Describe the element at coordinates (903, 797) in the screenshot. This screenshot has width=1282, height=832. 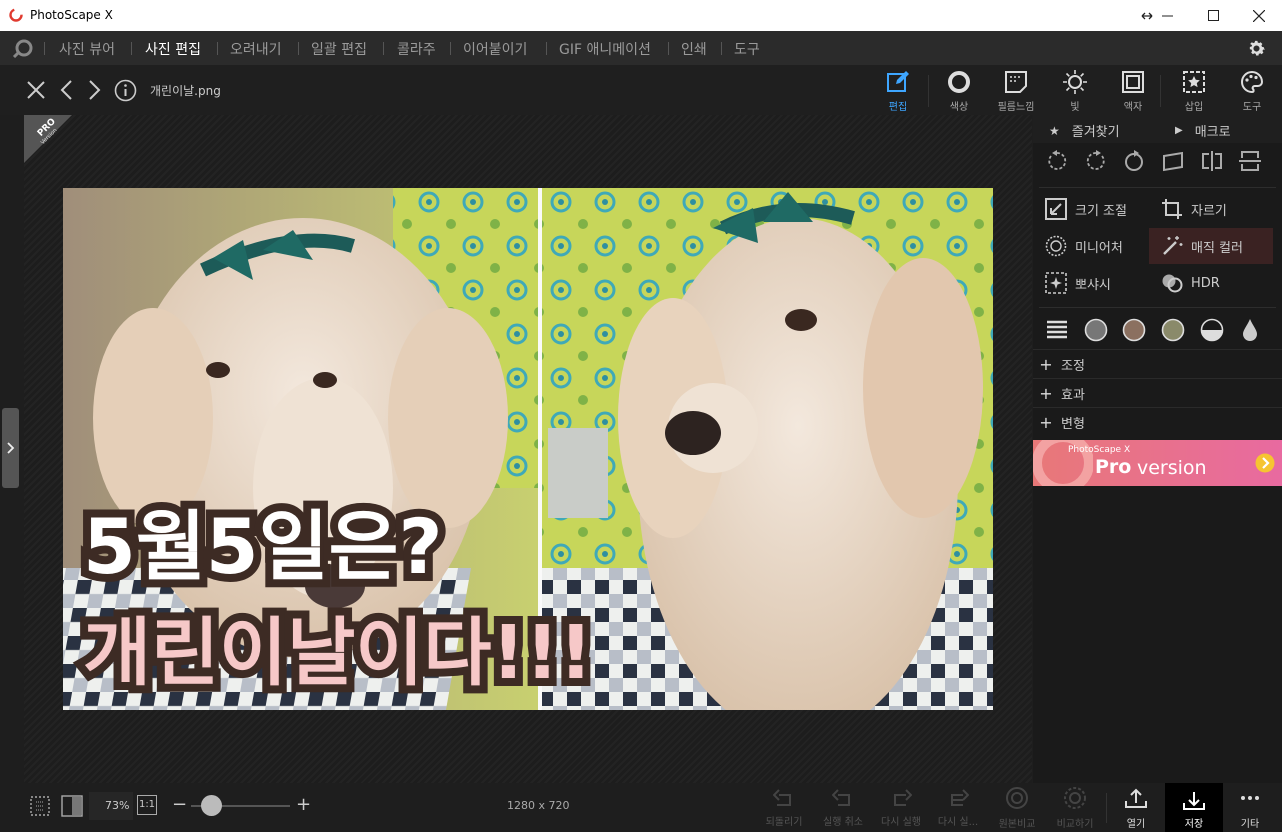
I see `redo-icon` at that location.